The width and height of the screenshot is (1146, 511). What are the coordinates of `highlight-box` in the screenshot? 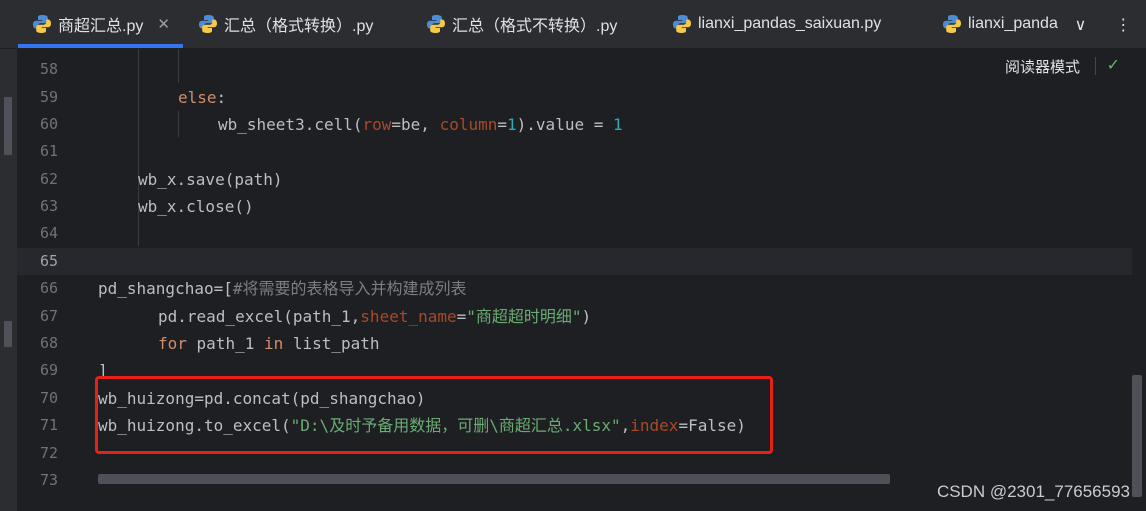 It's located at (434, 415).